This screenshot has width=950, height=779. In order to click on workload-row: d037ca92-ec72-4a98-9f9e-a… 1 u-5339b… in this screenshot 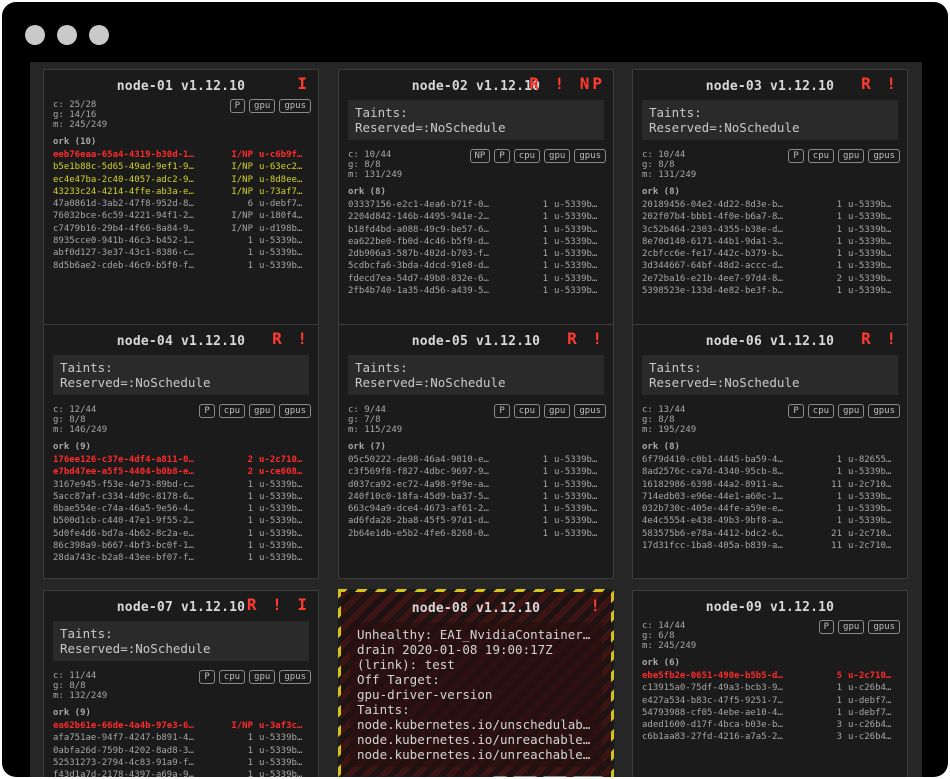, I will do `click(476, 485)`.